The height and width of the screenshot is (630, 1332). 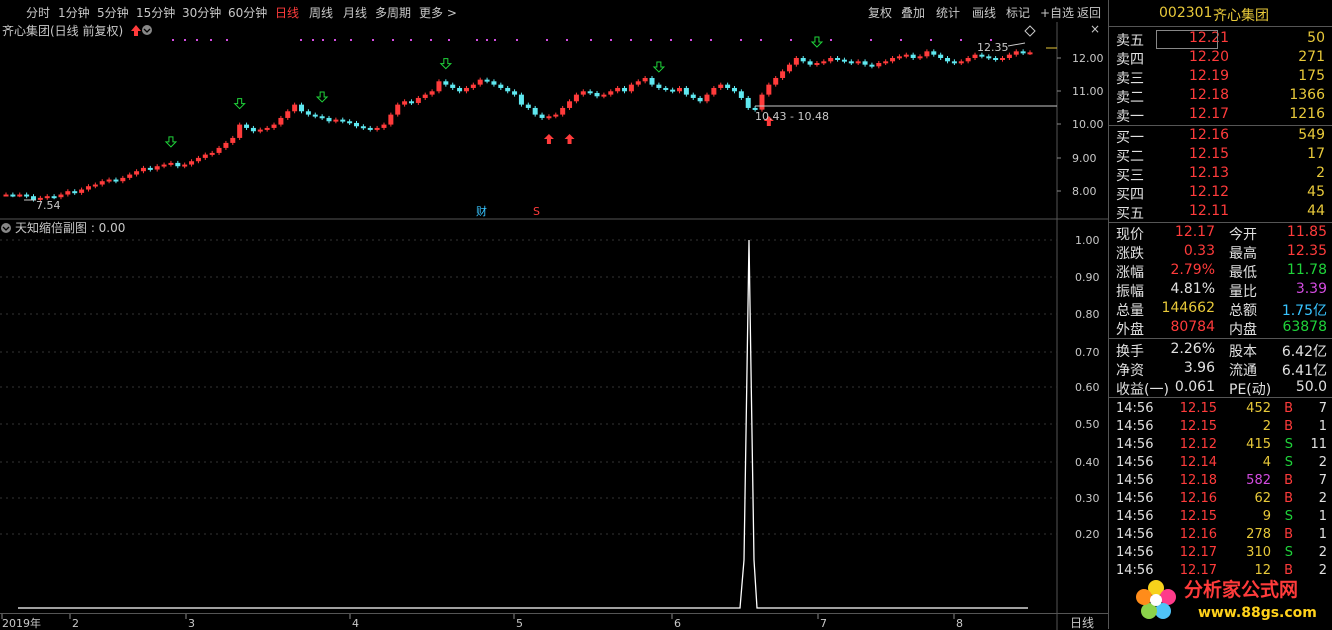 What do you see at coordinates (1243, 292) in the screenshot?
I see `stat-label: 量比` at bounding box center [1243, 292].